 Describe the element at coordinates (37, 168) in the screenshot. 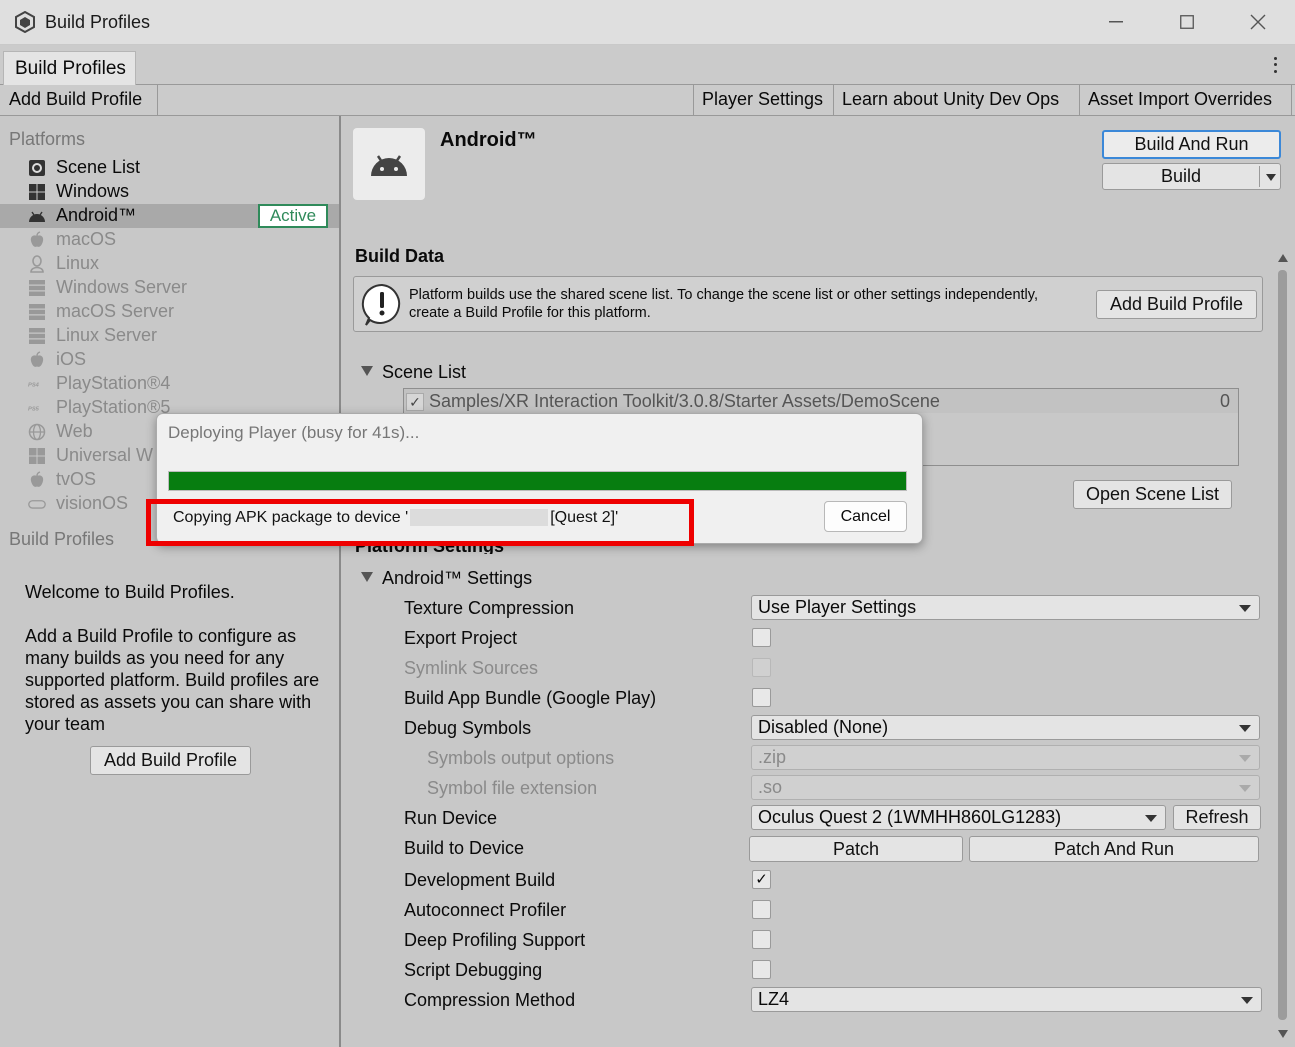

I see `scene-list-icon` at that location.